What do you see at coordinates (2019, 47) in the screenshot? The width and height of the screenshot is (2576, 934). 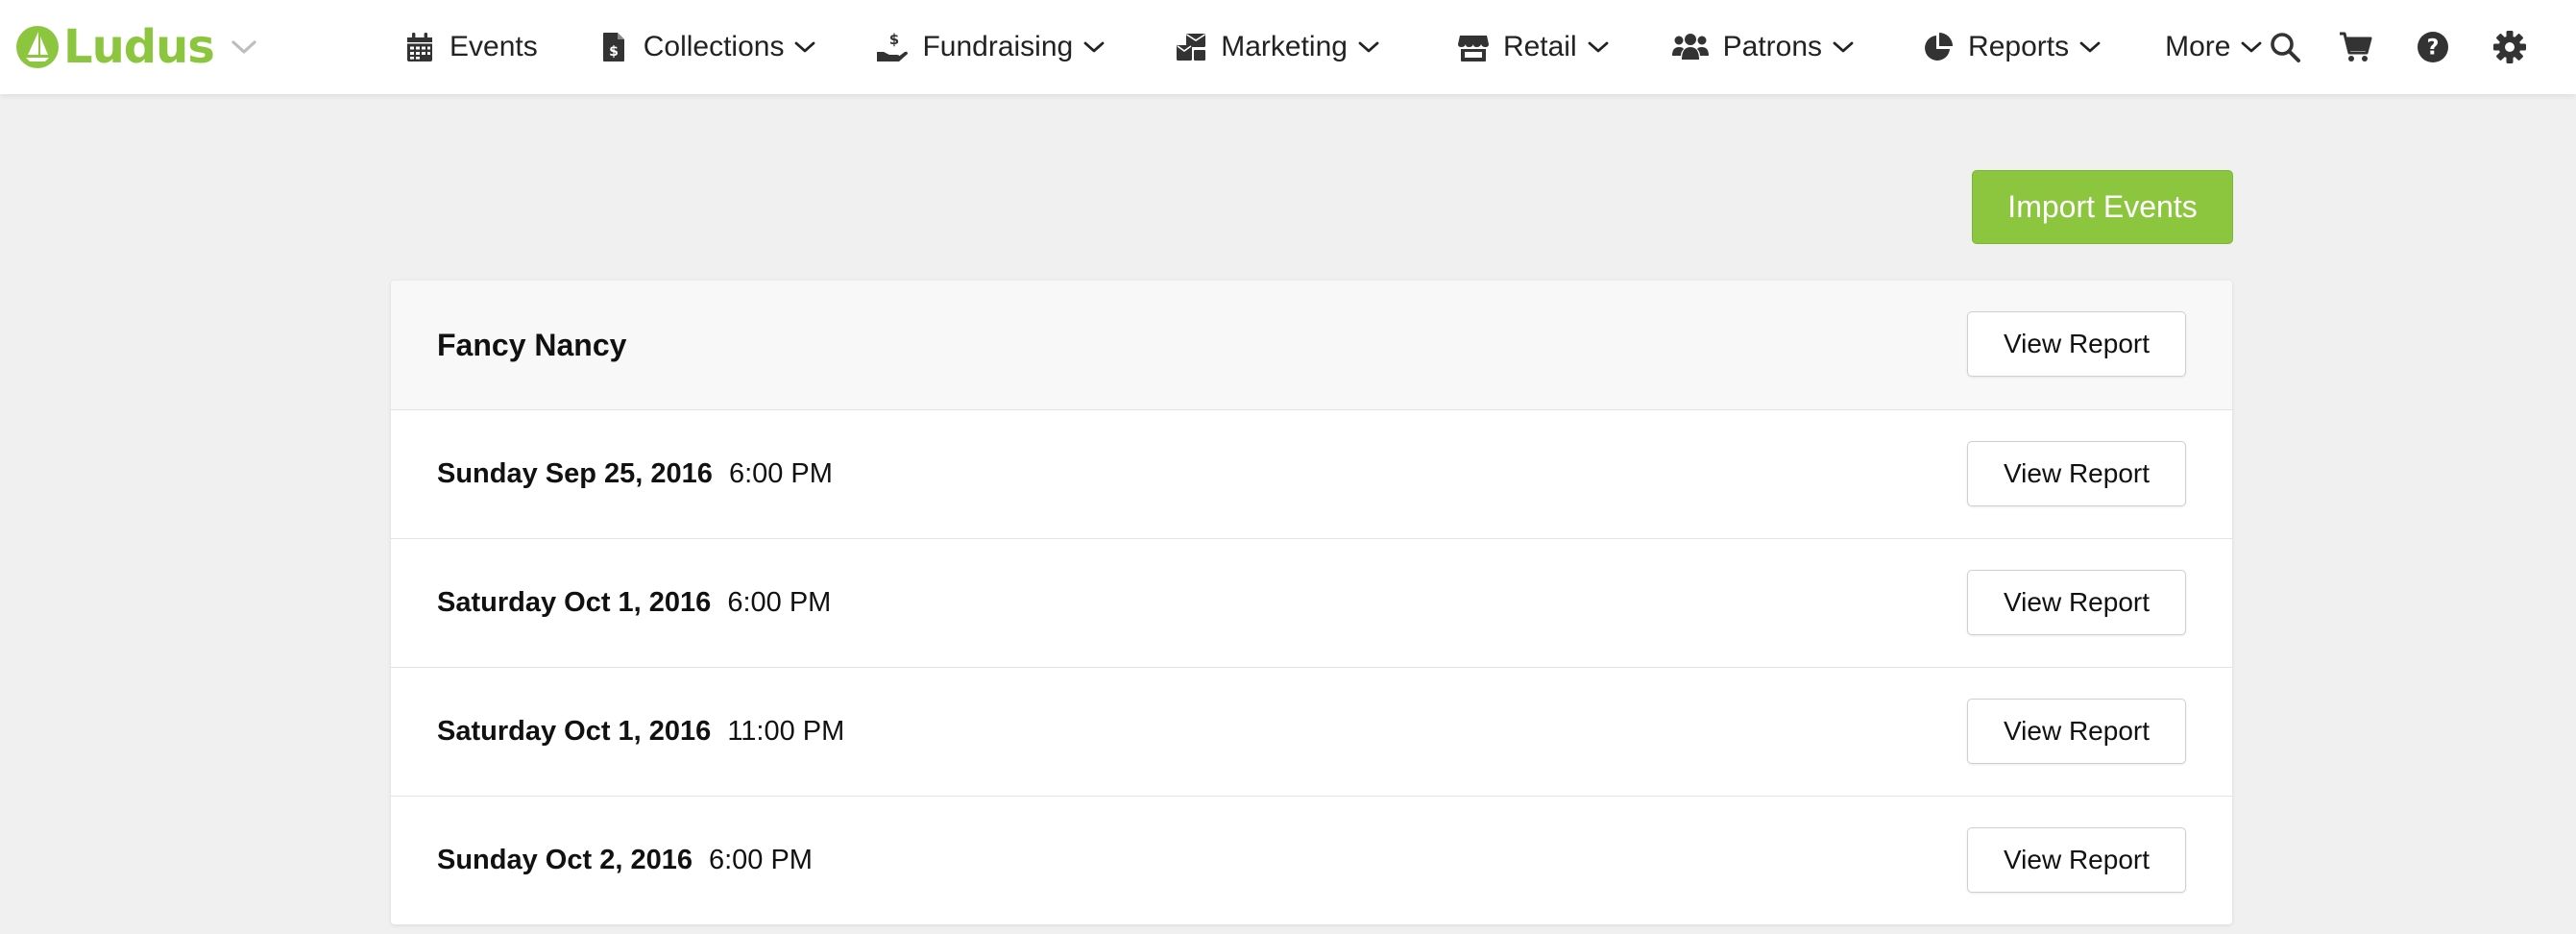 I see `nav-label-reports: Reports` at bounding box center [2019, 47].